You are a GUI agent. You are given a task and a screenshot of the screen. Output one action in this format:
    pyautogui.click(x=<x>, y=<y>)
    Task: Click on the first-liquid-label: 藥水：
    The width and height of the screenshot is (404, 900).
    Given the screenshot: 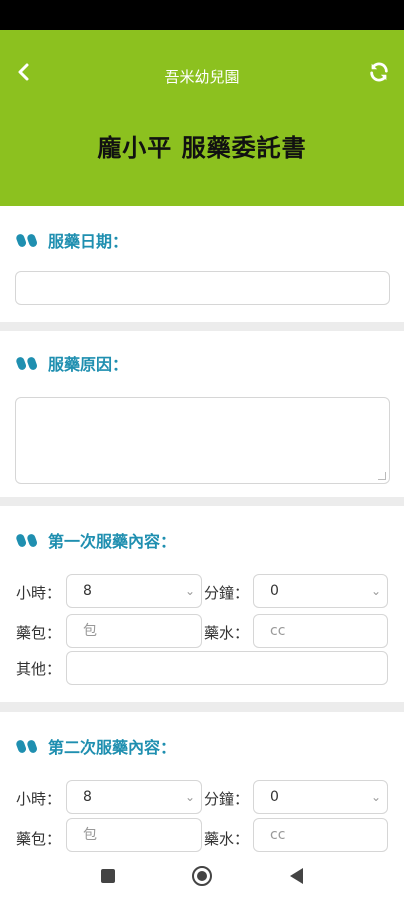 What is the action you would take?
    pyautogui.click(x=227, y=633)
    